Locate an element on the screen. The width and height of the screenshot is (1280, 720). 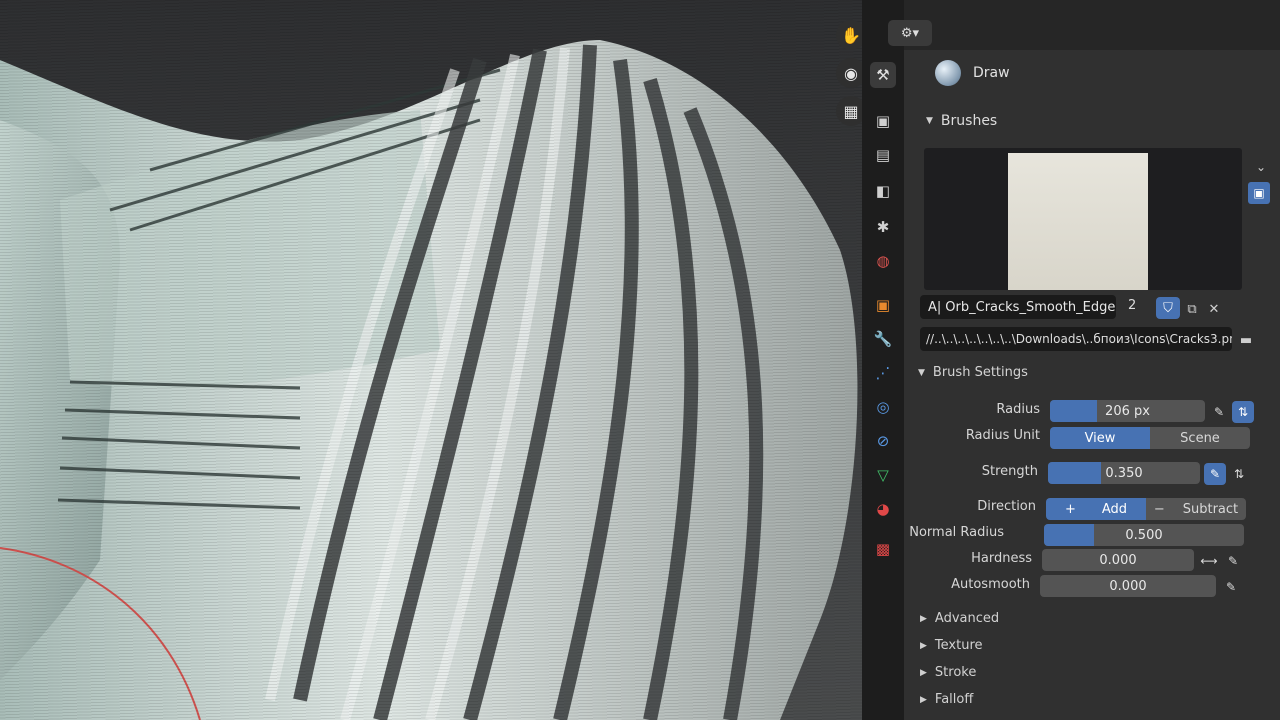
falloff-label: Falloff is located at coordinates (954, 699).